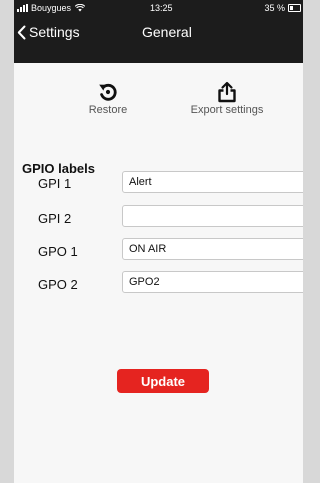  Describe the element at coordinates (58, 251) in the screenshot. I see `gpo1-label: GPO 1` at that location.